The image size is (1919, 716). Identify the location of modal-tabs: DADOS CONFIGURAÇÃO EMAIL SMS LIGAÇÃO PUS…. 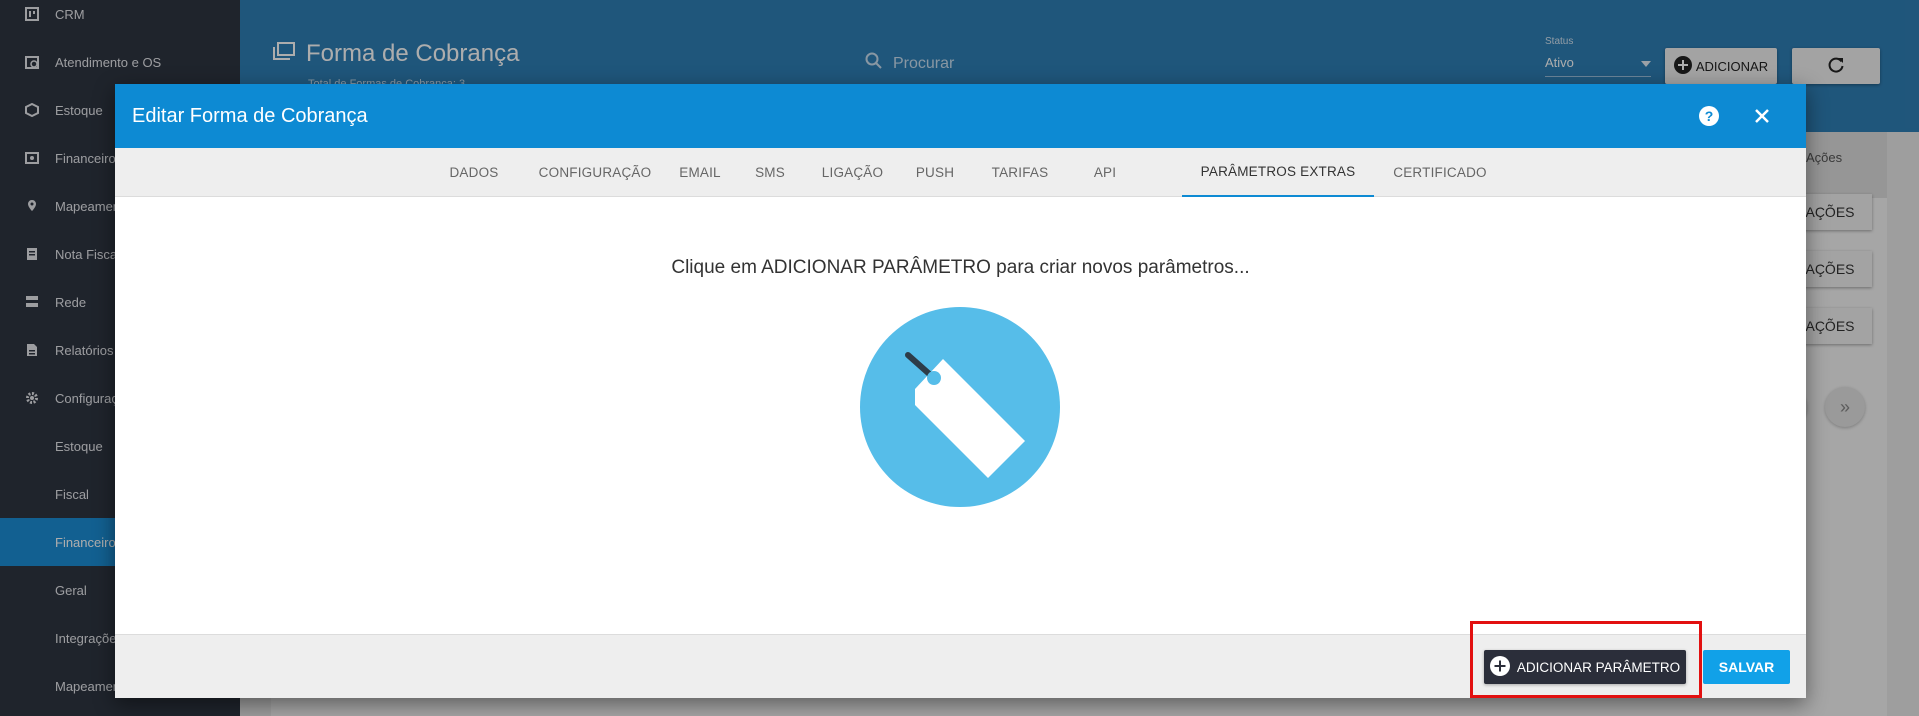
(960, 172).